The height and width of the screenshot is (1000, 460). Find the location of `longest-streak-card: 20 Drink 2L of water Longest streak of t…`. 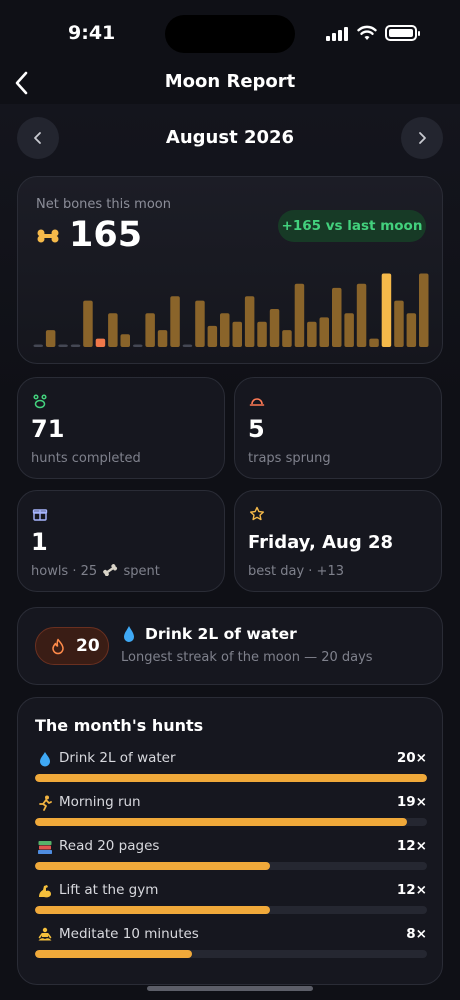

longest-streak-card: 20 Drink 2L of water Longest streak of t… is located at coordinates (230, 646).